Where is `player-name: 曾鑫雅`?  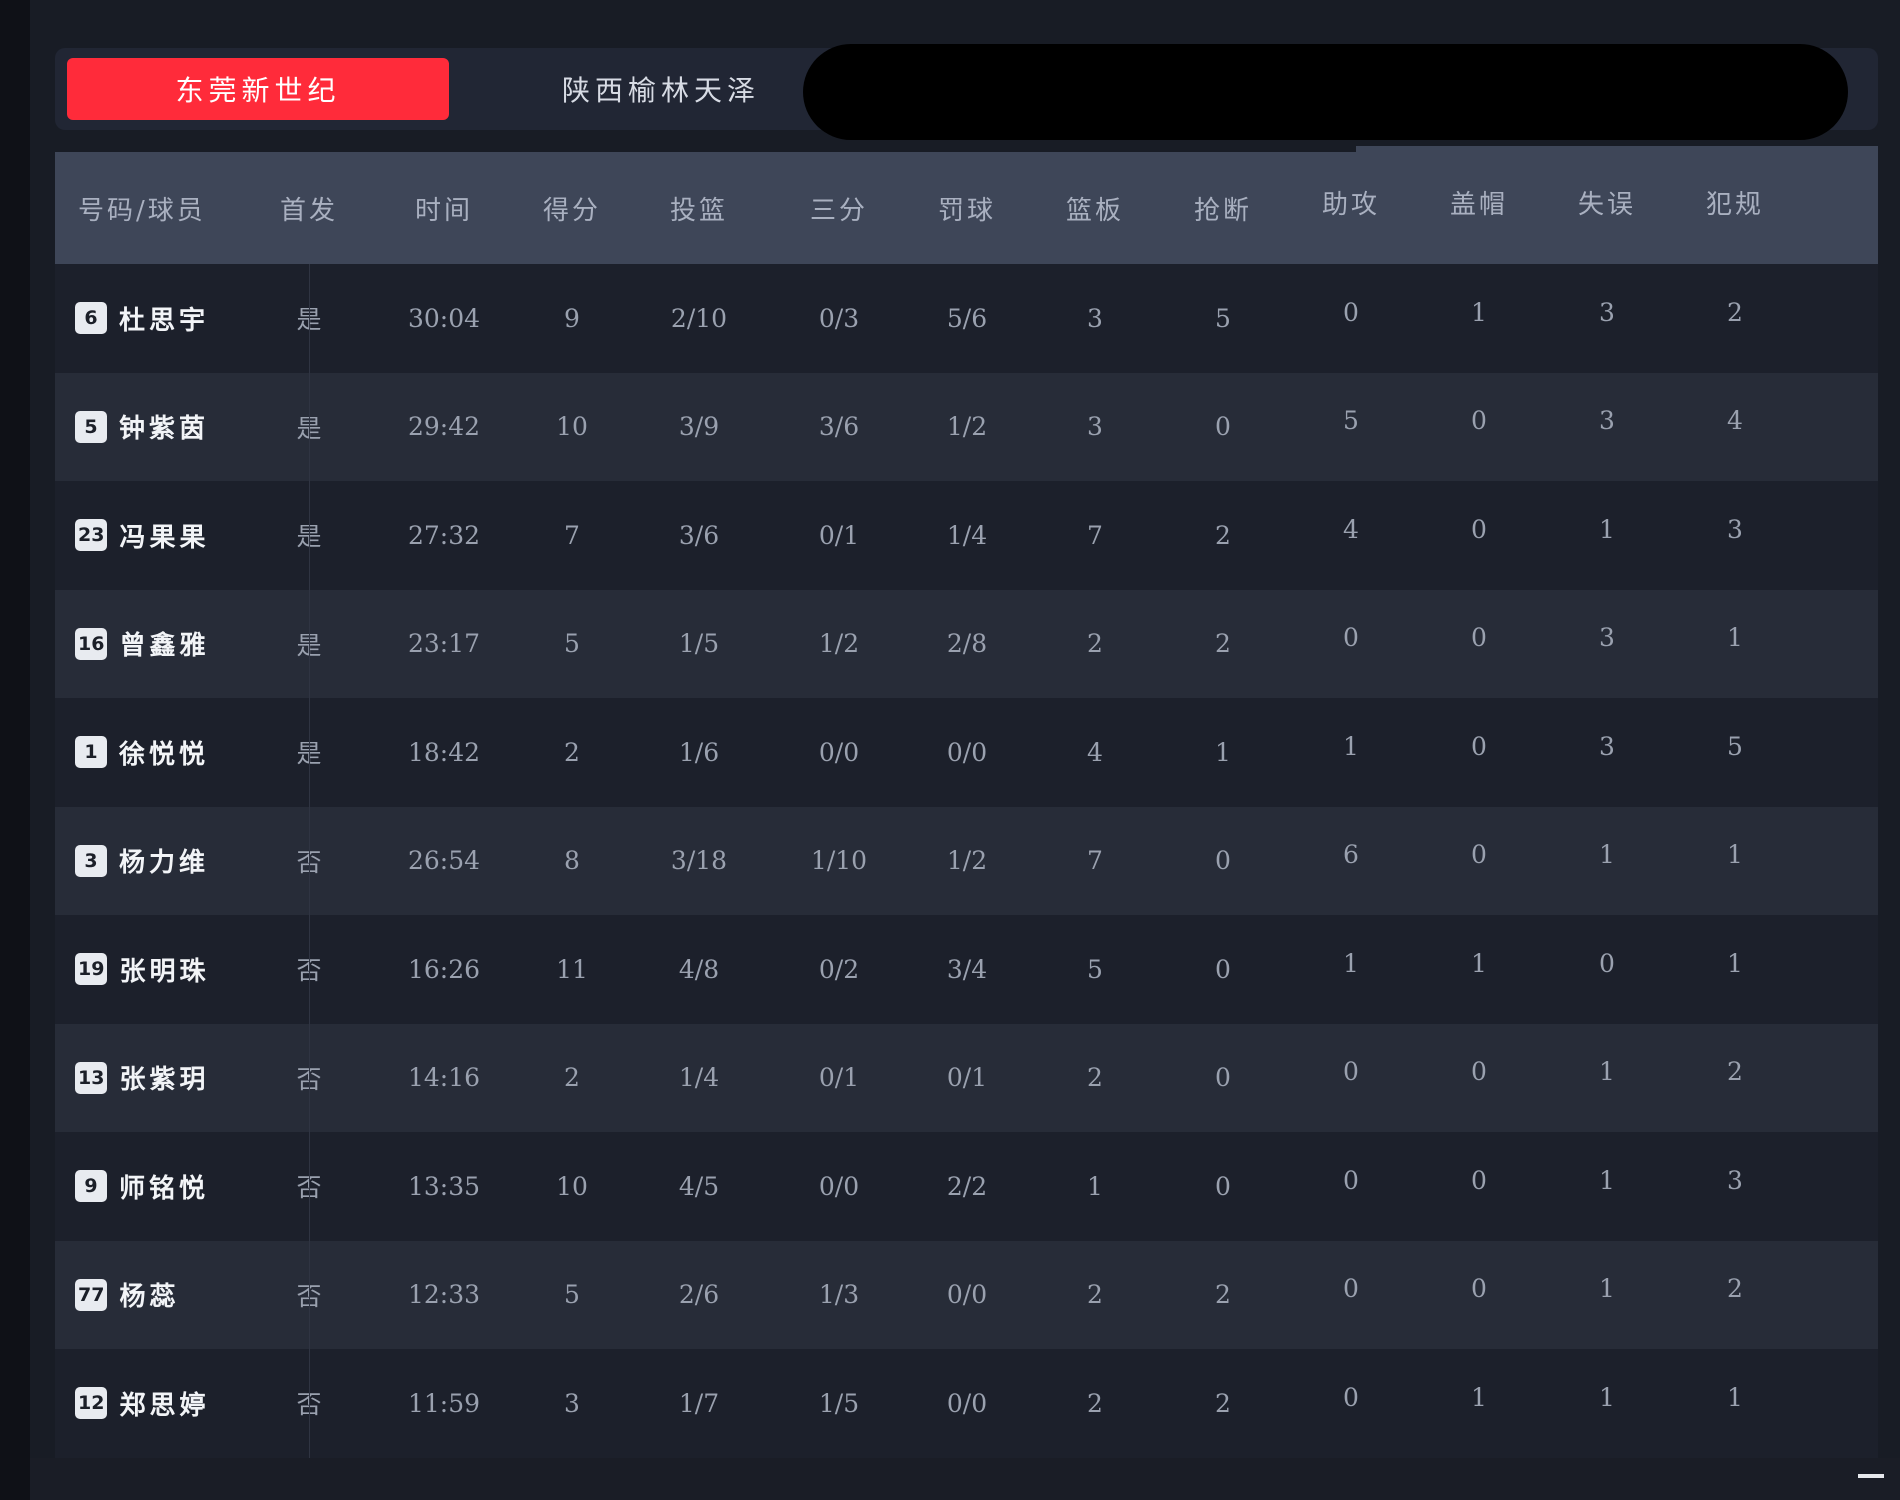 player-name: 曾鑫雅 is located at coordinates (164, 646).